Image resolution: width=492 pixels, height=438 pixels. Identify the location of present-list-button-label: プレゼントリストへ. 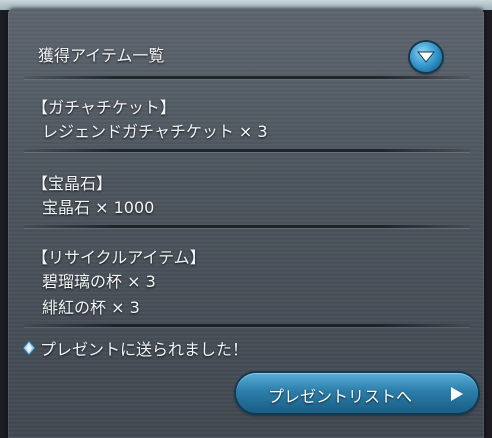
(340, 396).